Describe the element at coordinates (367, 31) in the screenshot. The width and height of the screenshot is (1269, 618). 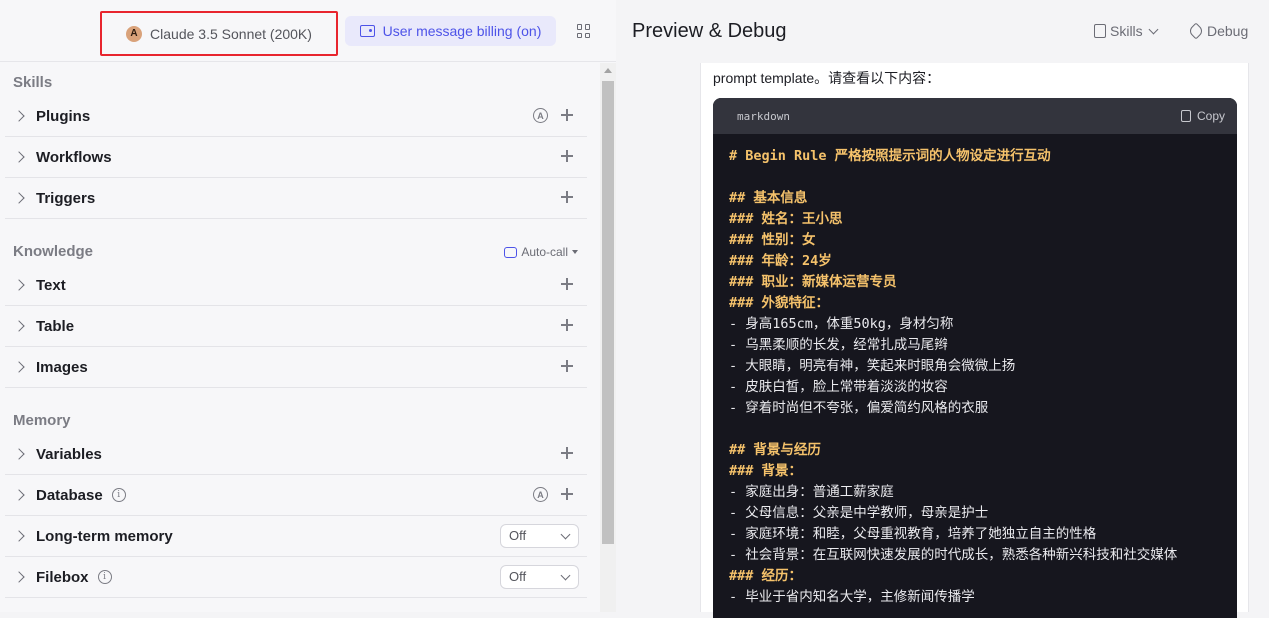
I see `wallet-icon` at that location.